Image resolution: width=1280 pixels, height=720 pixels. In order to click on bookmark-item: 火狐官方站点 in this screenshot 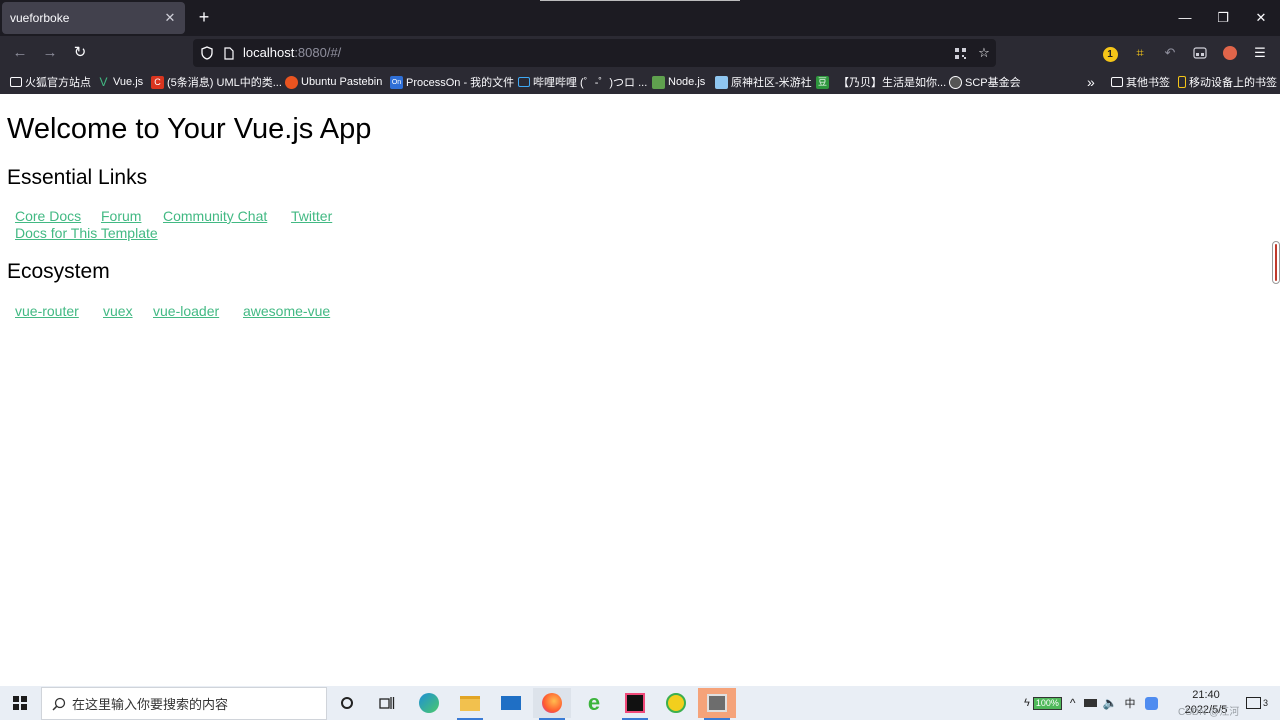, I will do `click(50, 82)`.